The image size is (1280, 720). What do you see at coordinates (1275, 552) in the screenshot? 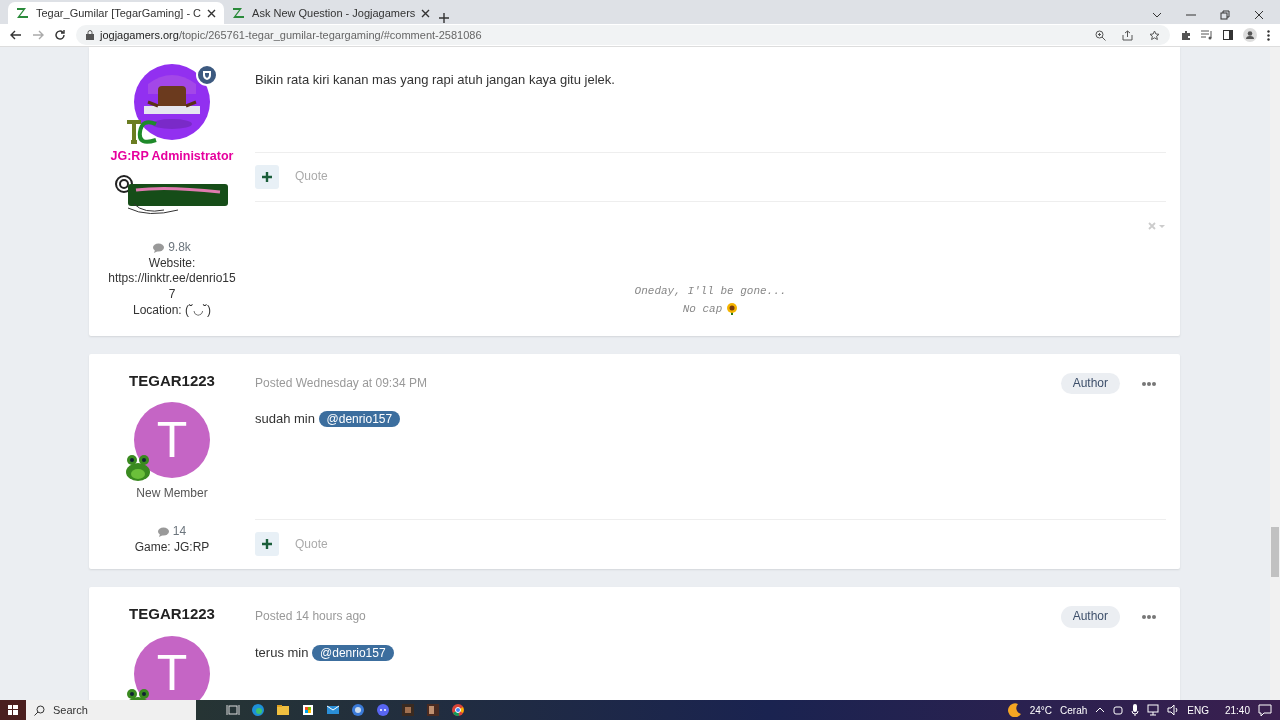
I see `scrollbar-thumb` at bounding box center [1275, 552].